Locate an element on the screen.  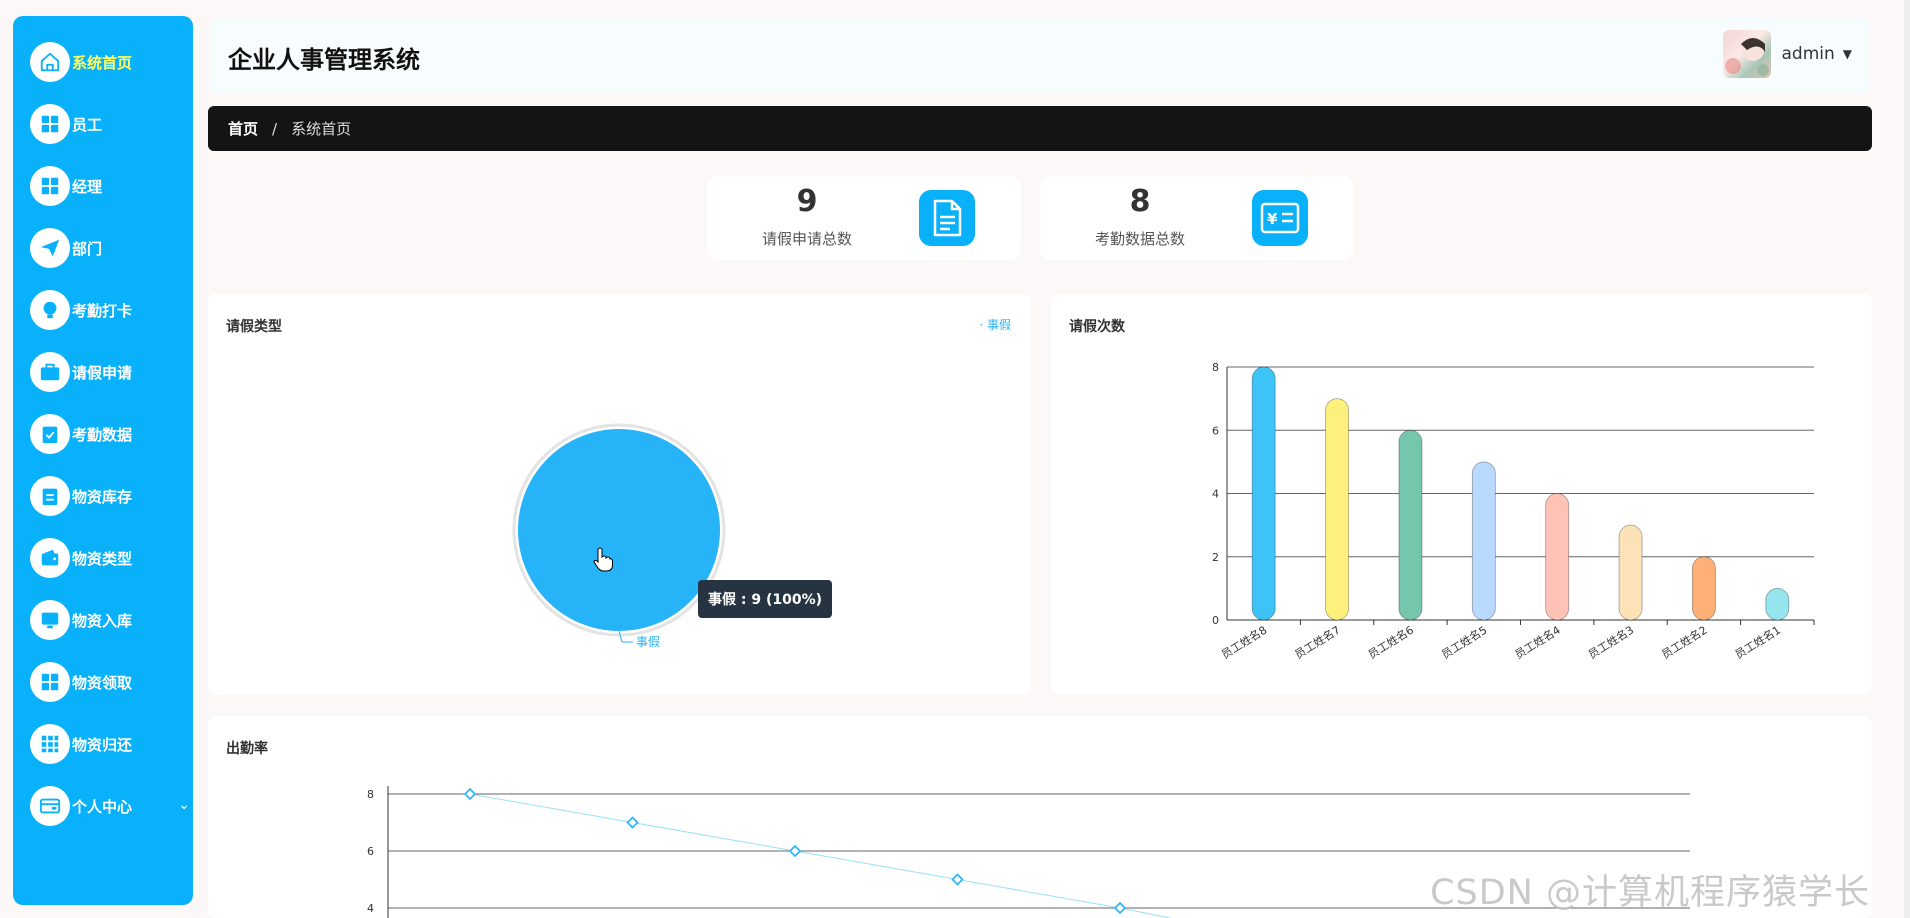
bar-y-tick-label: 4 is located at coordinates (1215, 494).